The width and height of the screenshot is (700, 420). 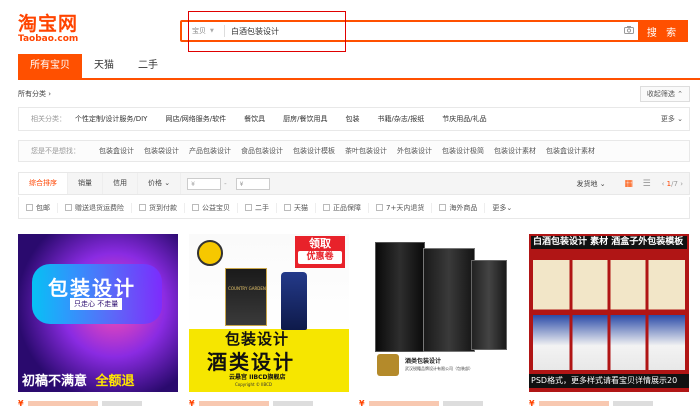 What do you see at coordinates (257, 377) in the screenshot?
I see `shop-name: 云悬宫 IIBCD旗舰店` at bounding box center [257, 377].